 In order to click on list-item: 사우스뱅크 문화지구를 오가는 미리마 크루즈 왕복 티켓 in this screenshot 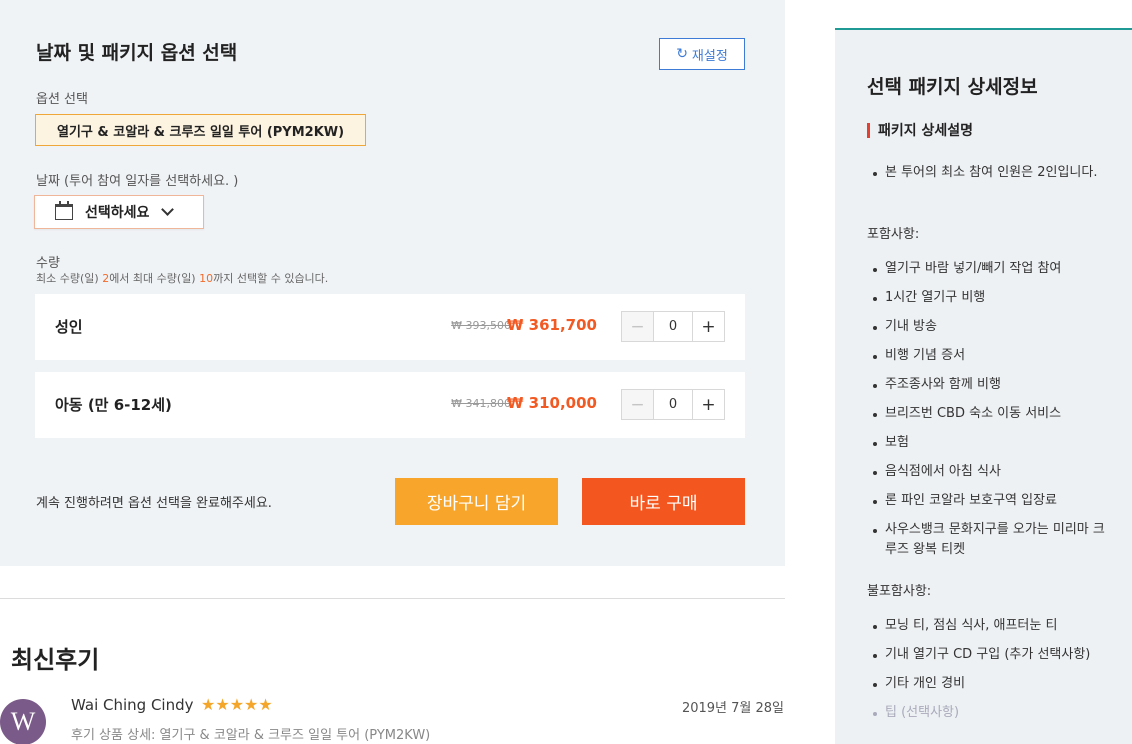, I will do `click(987, 540)`.